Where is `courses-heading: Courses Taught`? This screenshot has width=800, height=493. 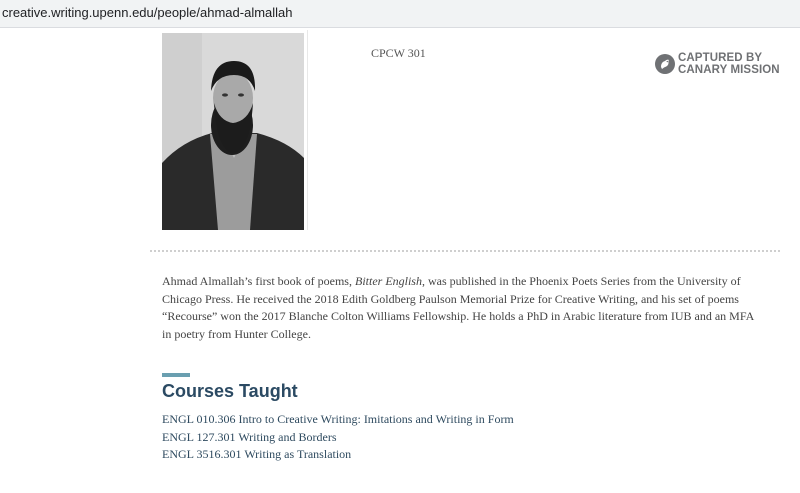
courses-heading: Courses Taught is located at coordinates (230, 391).